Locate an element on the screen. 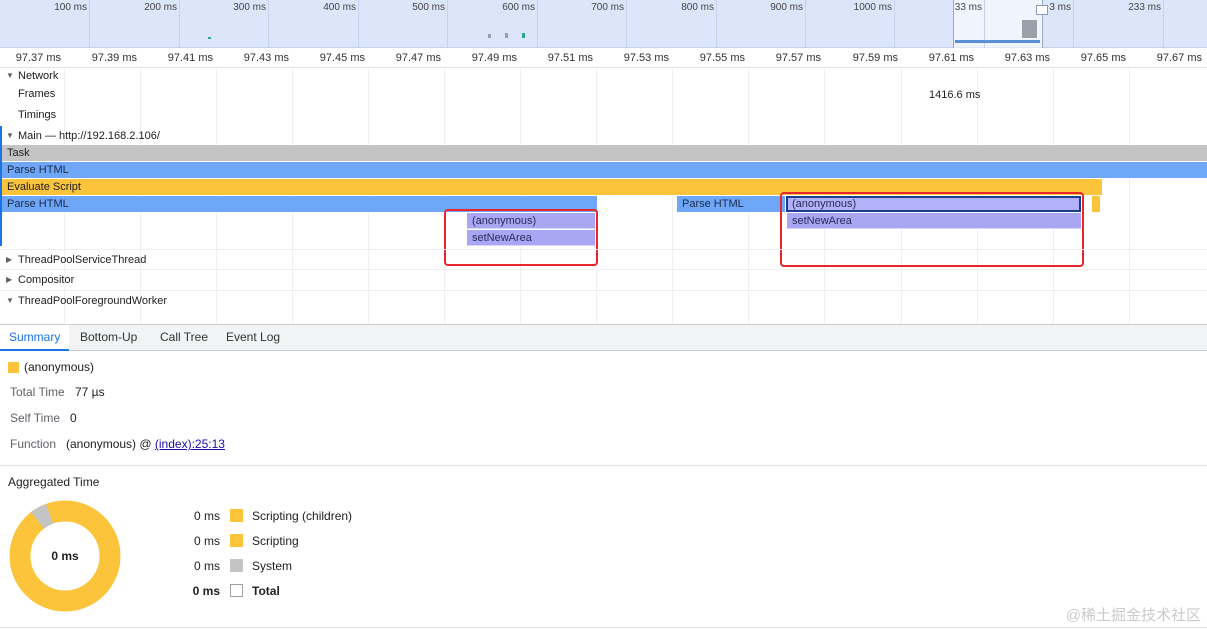  ruler-tick-label: 97.59 ms is located at coordinates (875, 58).